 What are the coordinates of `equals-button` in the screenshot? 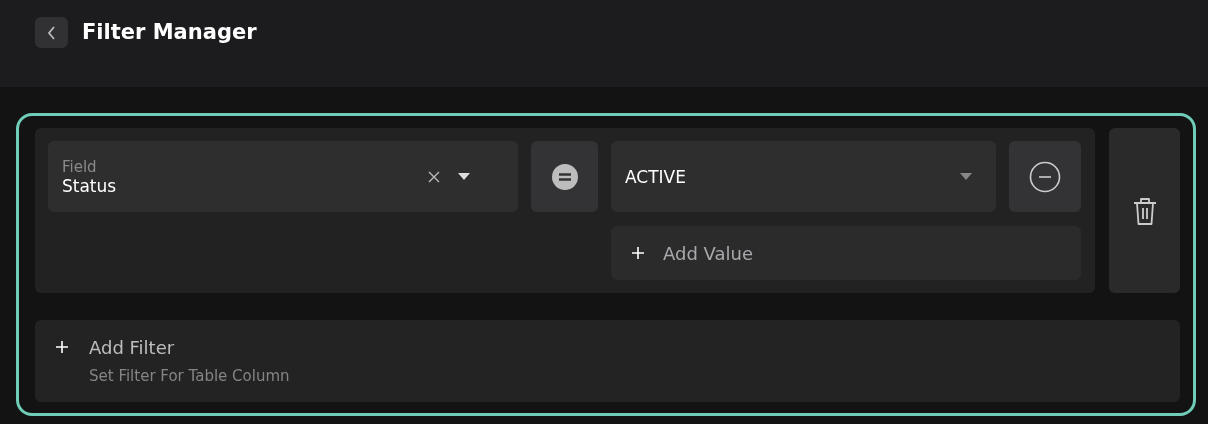 It's located at (564, 176).